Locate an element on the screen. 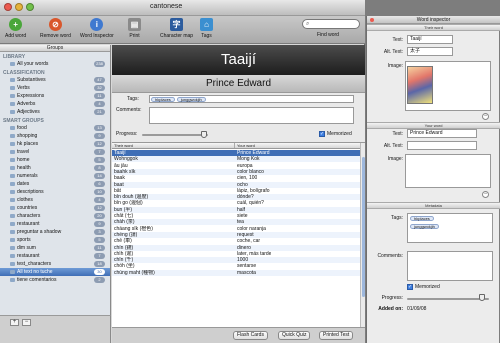  add-word-button: + Add word is located at coordinates (15, 28).